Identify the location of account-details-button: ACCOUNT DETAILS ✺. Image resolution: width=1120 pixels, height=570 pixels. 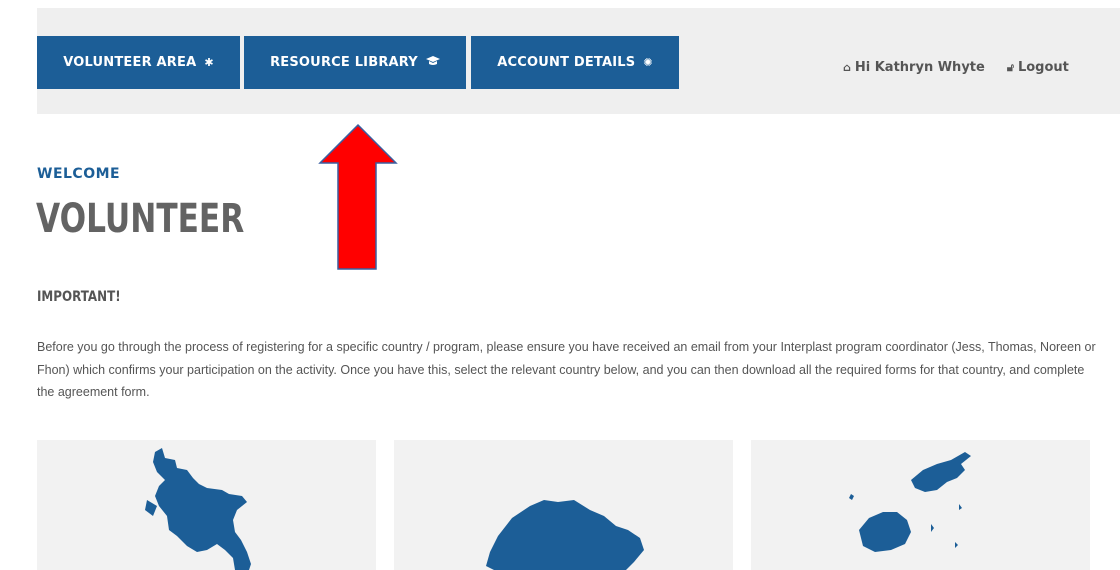
(575, 62).